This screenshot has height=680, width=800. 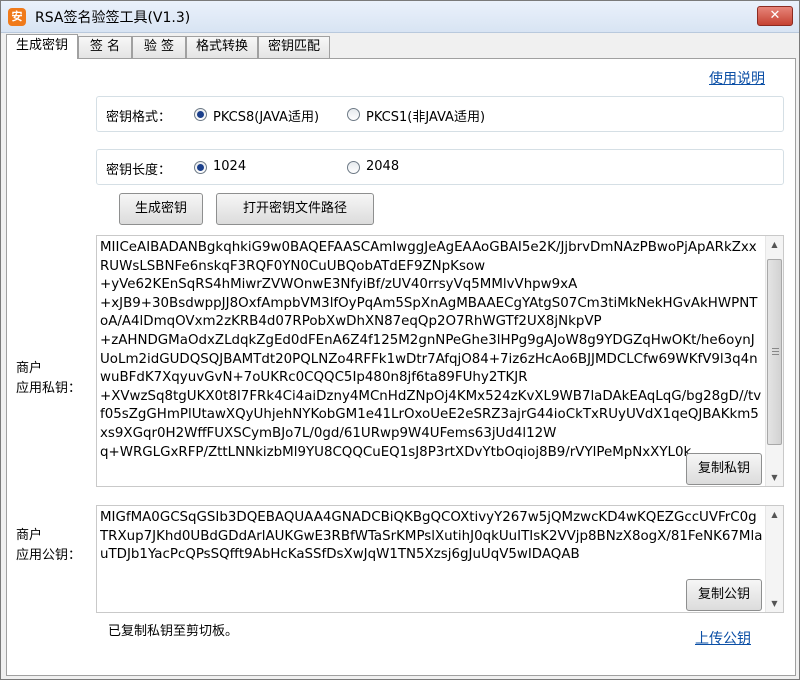 I want to click on upload-public-key-link: 上传公钥, so click(x=723, y=638).